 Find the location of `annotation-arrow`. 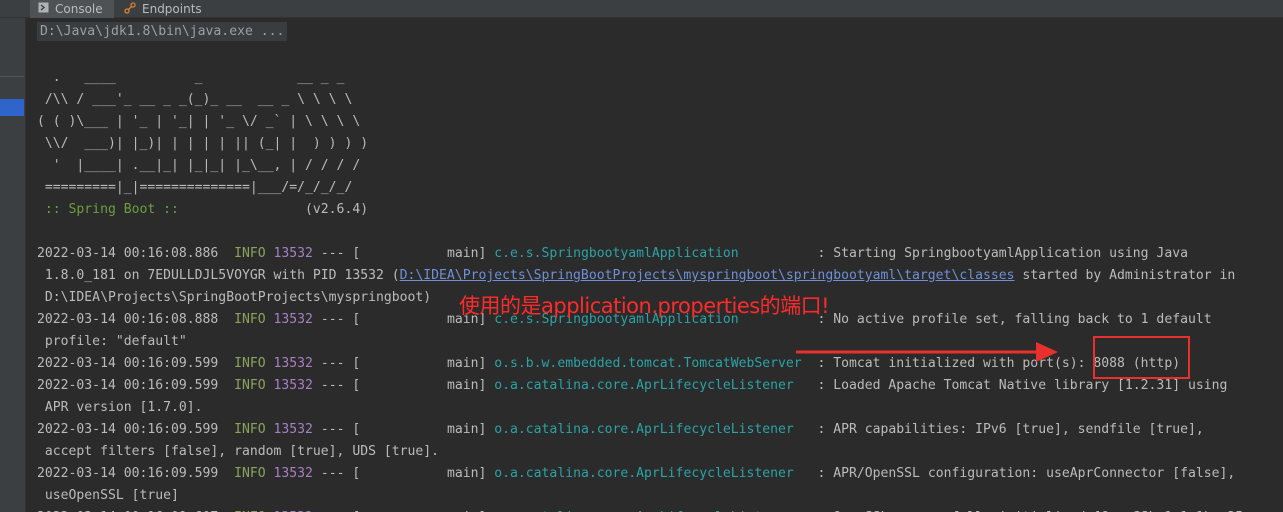

annotation-arrow is located at coordinates (927, 352).